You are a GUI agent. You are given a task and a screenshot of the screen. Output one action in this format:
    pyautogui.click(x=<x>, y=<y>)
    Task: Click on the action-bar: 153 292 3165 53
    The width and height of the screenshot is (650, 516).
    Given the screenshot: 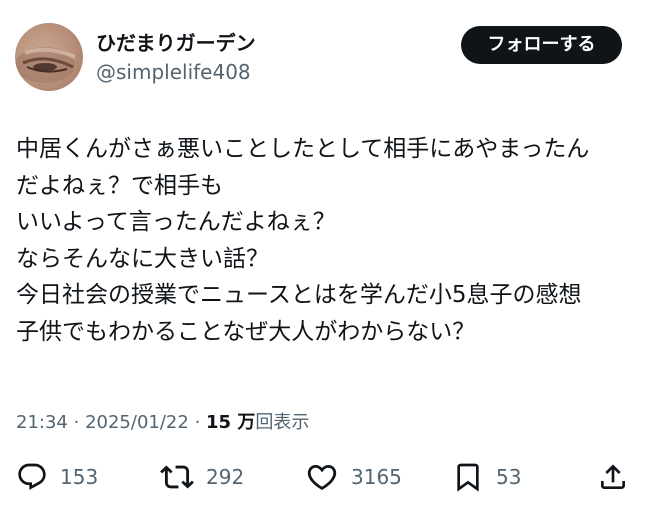 What is the action you would take?
    pyautogui.click(x=325, y=477)
    